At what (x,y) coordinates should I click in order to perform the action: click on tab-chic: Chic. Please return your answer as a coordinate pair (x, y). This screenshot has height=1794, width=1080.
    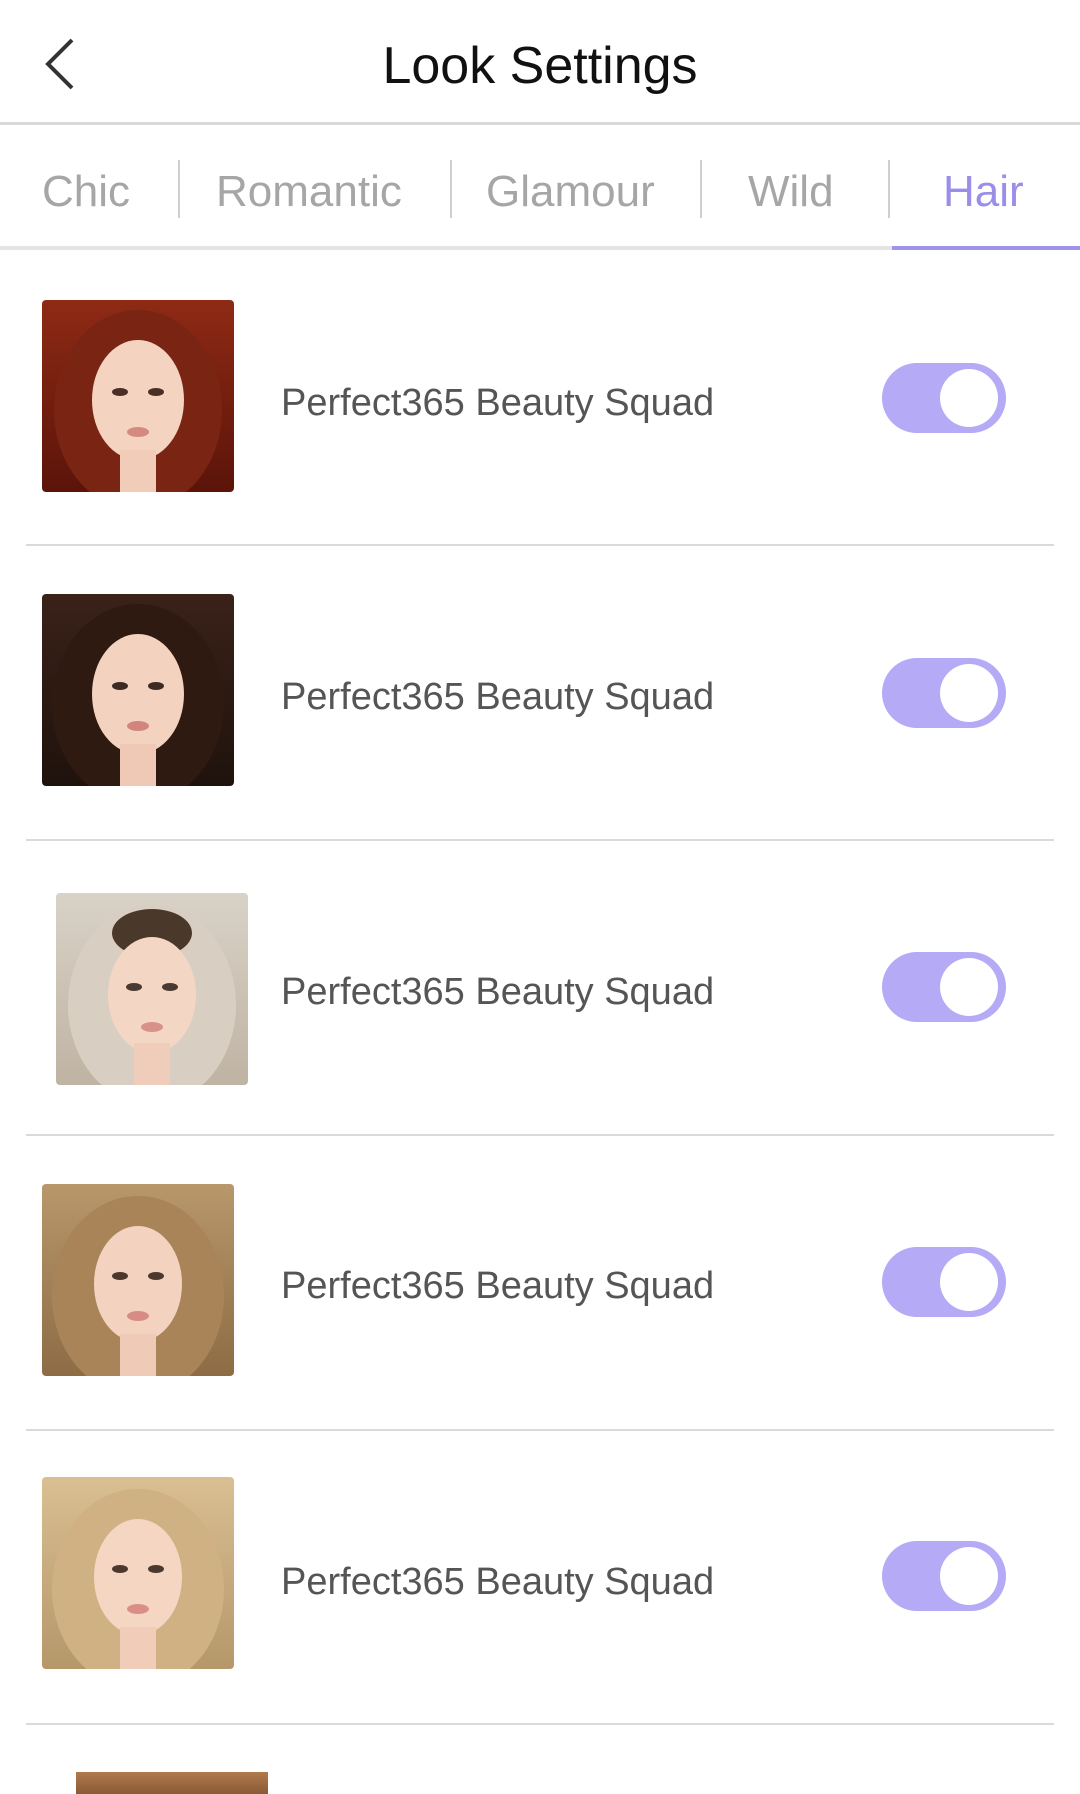
    Looking at the image, I should click on (86, 197).